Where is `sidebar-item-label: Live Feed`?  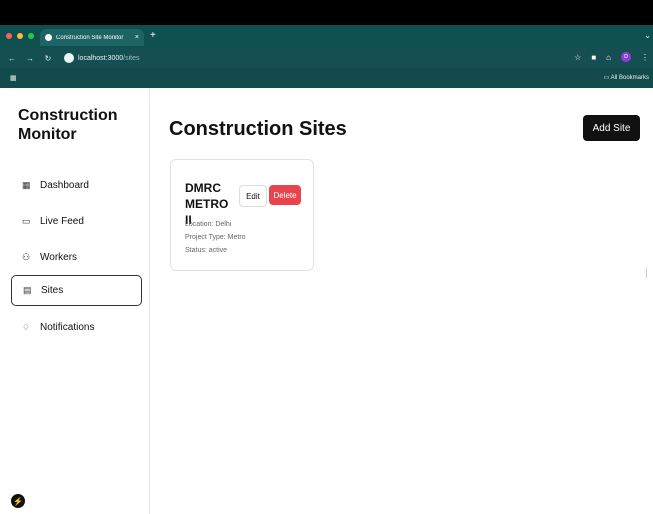
sidebar-item-label: Live Feed is located at coordinates (62, 221).